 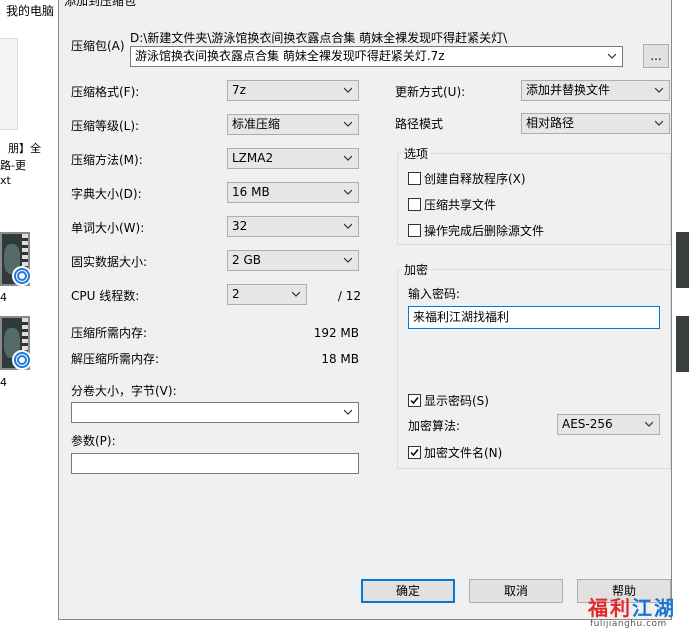 What do you see at coordinates (568, 90) in the screenshot?
I see `update-mode-value: 添加并替换文件` at bounding box center [568, 90].